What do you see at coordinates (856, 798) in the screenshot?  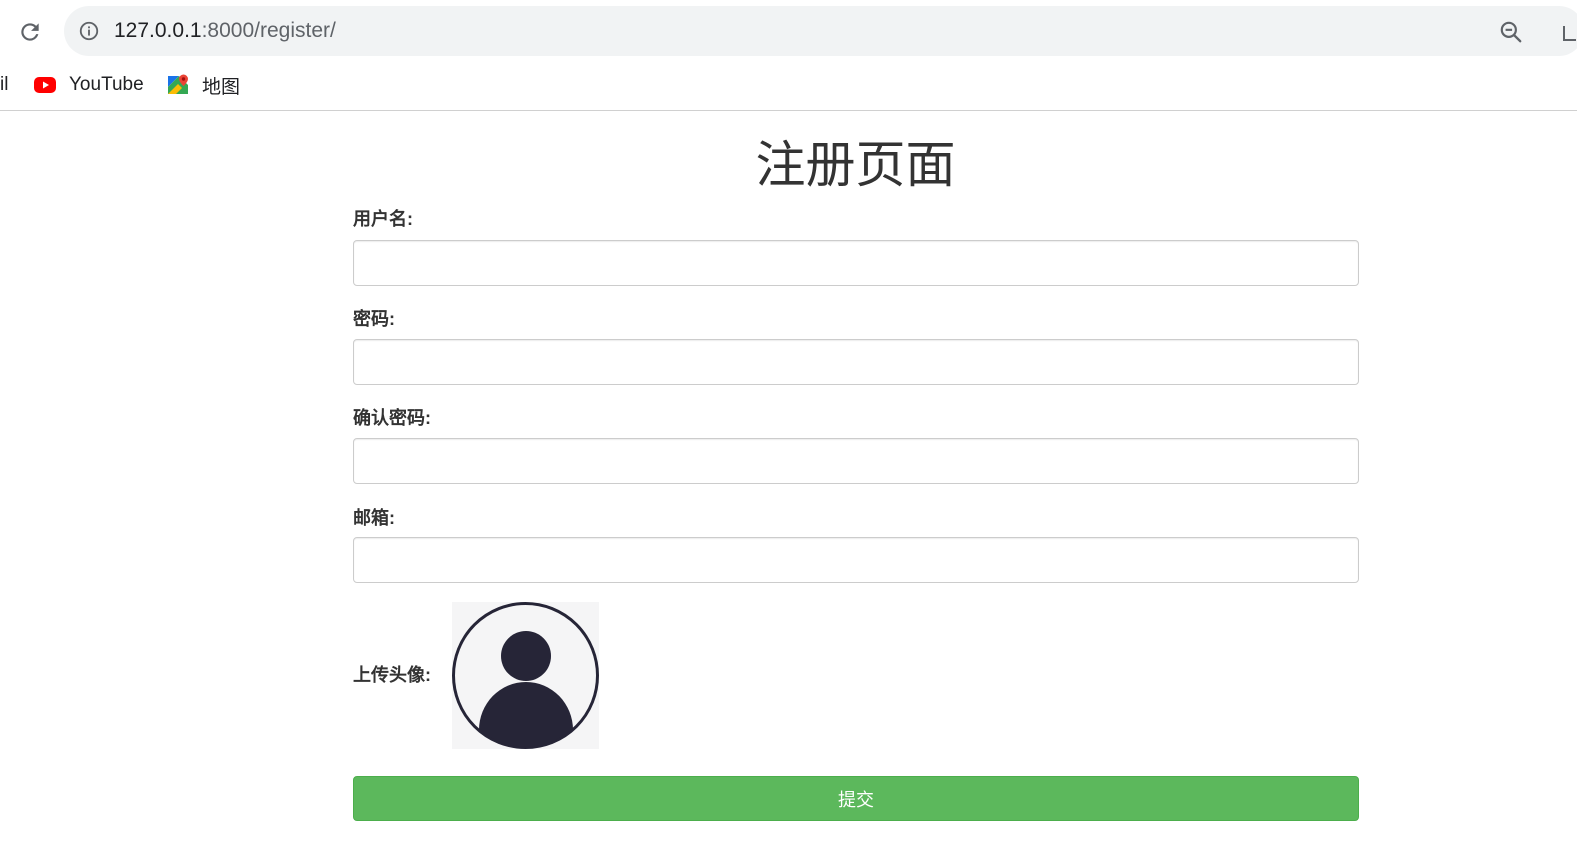 I see `submit-button: 提交` at bounding box center [856, 798].